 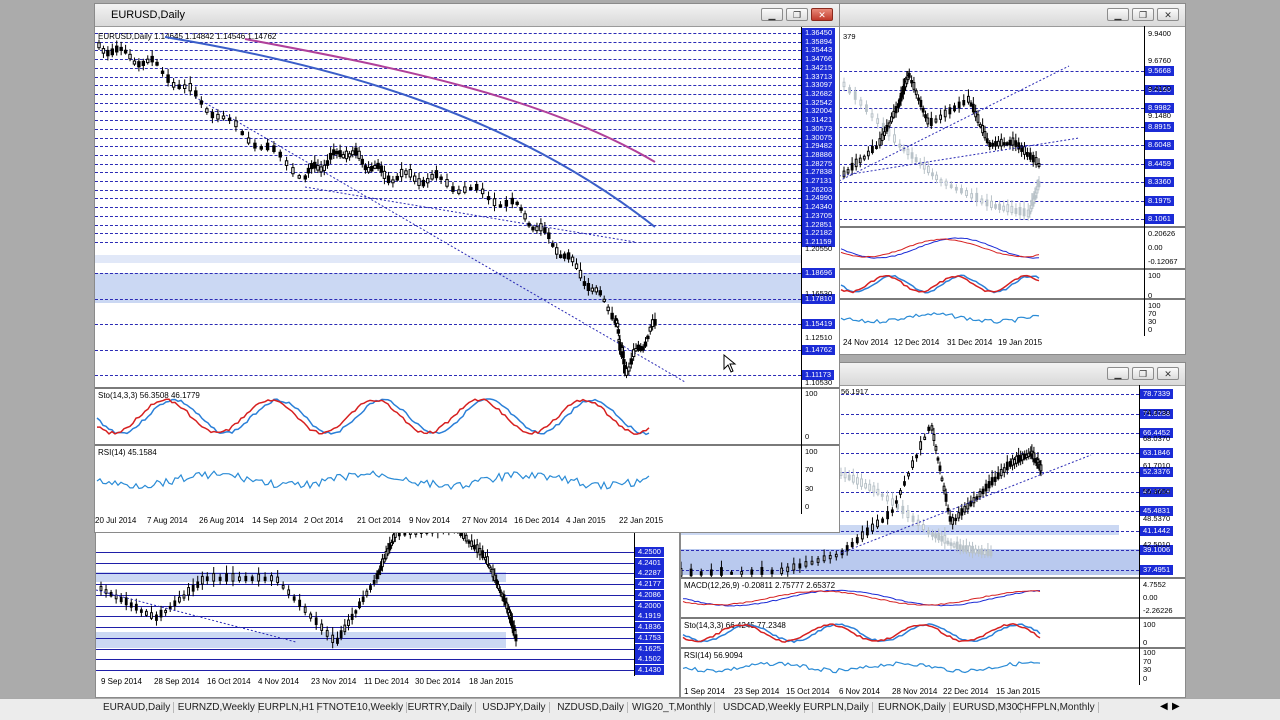 What do you see at coordinates (287, 707) in the screenshot?
I see `chart-tab: EURPLN,H1` at bounding box center [287, 707].